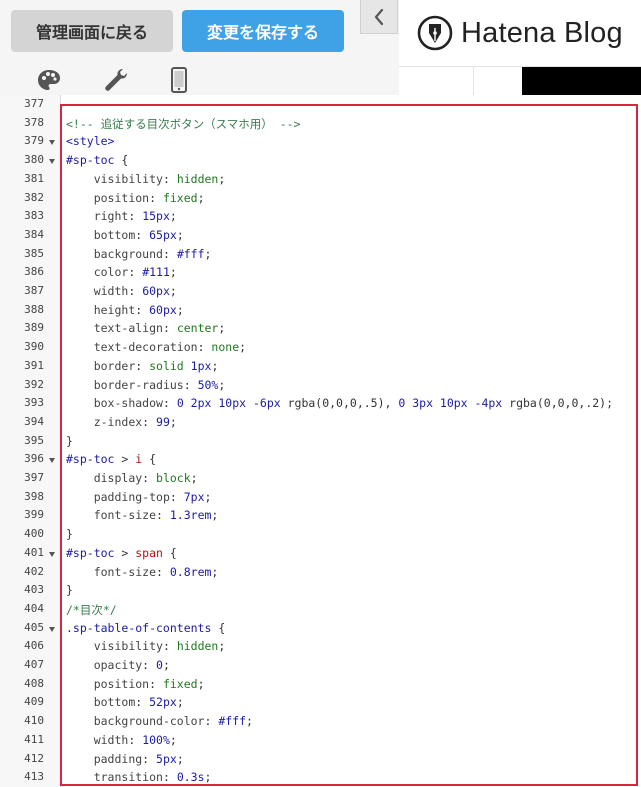  I want to click on code-line: bottom: 65px;, so click(125, 235).